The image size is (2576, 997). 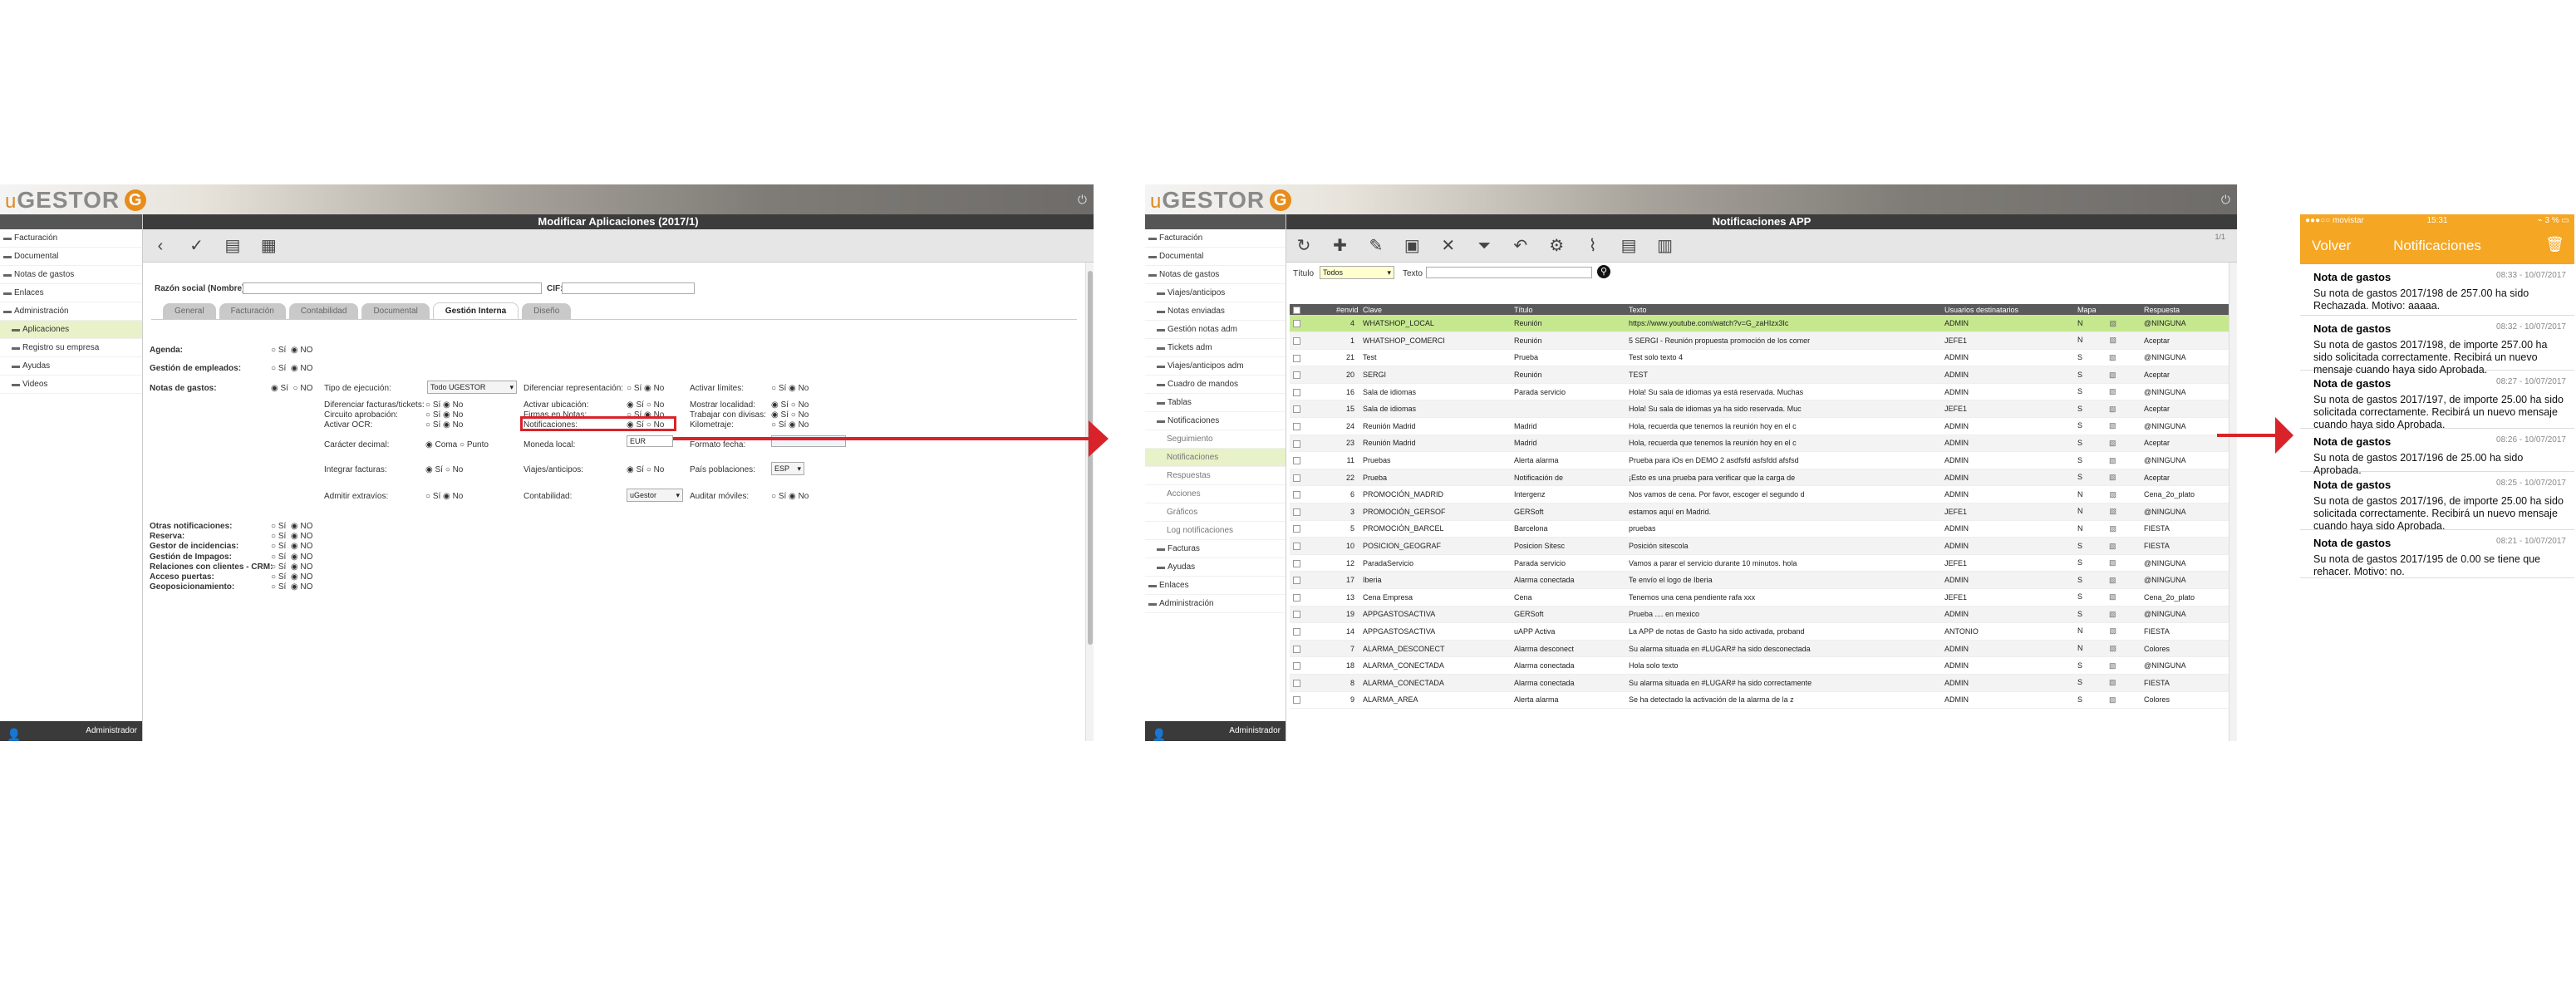 I want to click on clipboard-icon: ▣, so click(x=1411, y=246).